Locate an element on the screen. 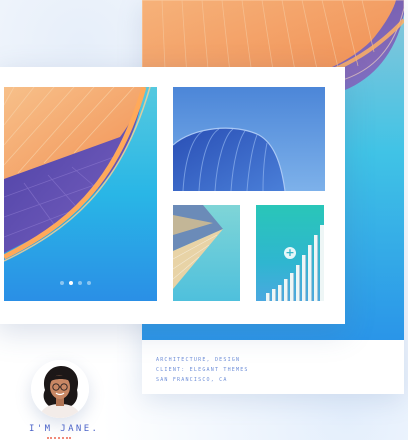 The width and height of the screenshot is (408, 442). avatar is located at coordinates (60, 389).